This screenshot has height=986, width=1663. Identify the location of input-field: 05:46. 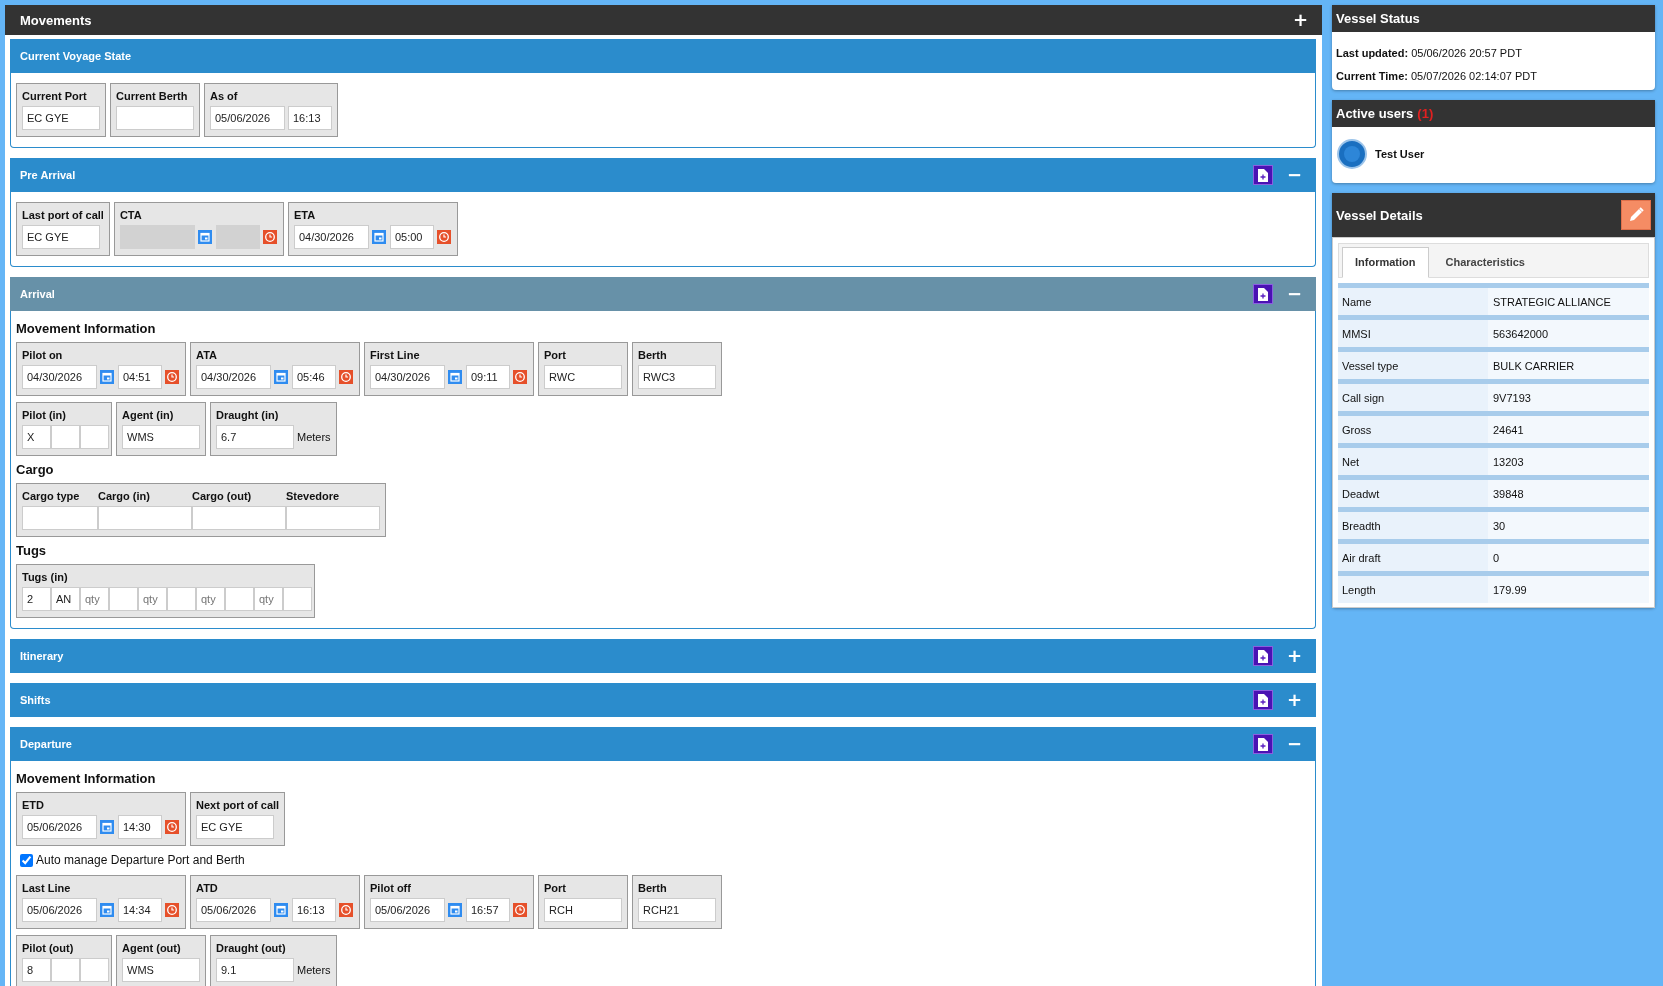
(314, 377).